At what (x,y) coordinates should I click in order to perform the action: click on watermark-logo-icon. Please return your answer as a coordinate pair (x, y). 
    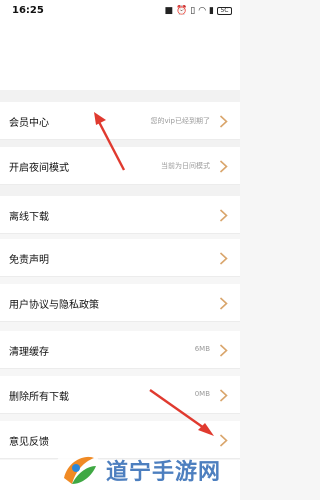
    Looking at the image, I should click on (78, 470).